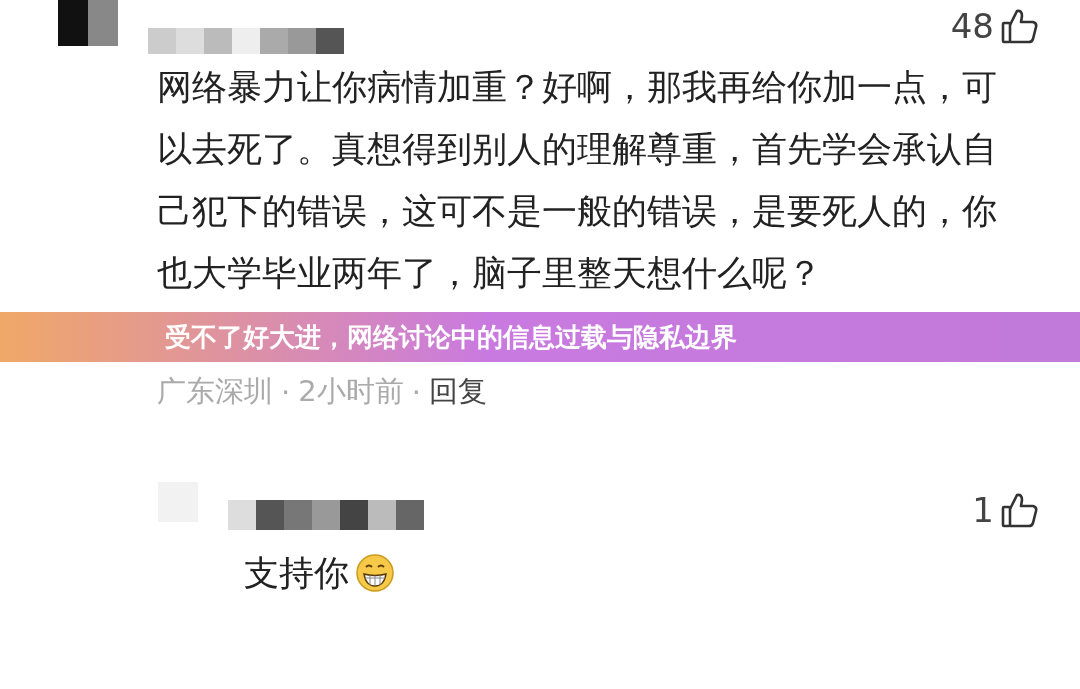  What do you see at coordinates (351, 391) in the screenshot?
I see `comment-time: 2小时前` at bounding box center [351, 391].